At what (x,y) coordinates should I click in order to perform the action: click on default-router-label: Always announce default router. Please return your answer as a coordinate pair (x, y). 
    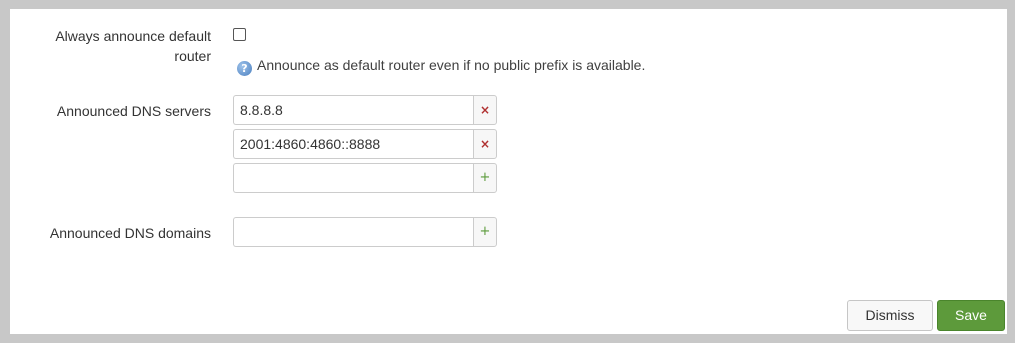
    Looking at the image, I should click on (133, 46).